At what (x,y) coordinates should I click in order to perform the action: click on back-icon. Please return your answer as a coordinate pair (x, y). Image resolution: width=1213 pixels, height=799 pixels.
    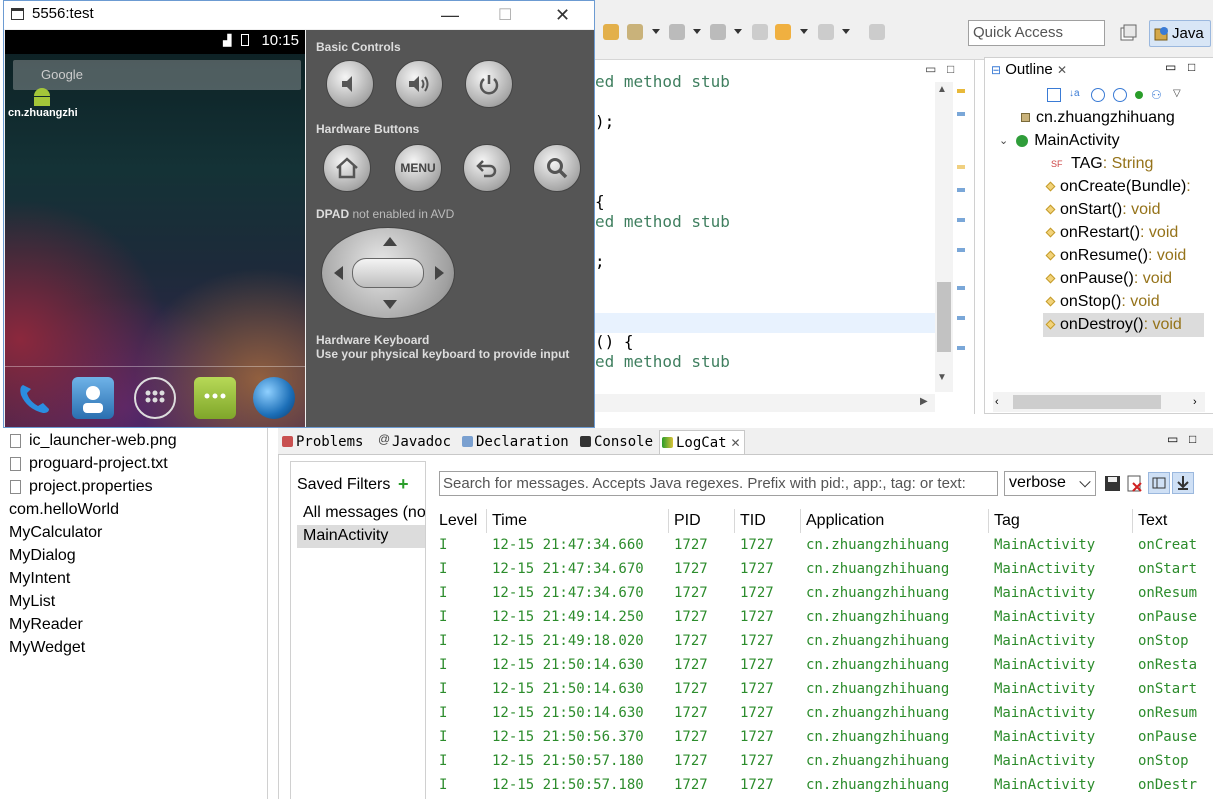
    Looking at the image, I should click on (783, 32).